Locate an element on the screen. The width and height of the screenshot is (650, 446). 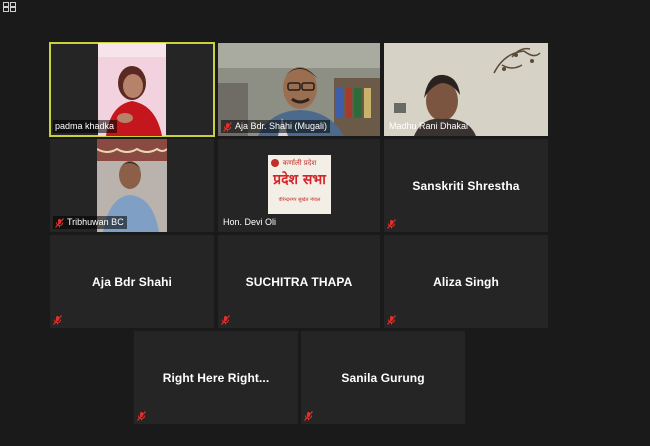
participant-display-name: SUCHITRA THAPA is located at coordinates (299, 281).